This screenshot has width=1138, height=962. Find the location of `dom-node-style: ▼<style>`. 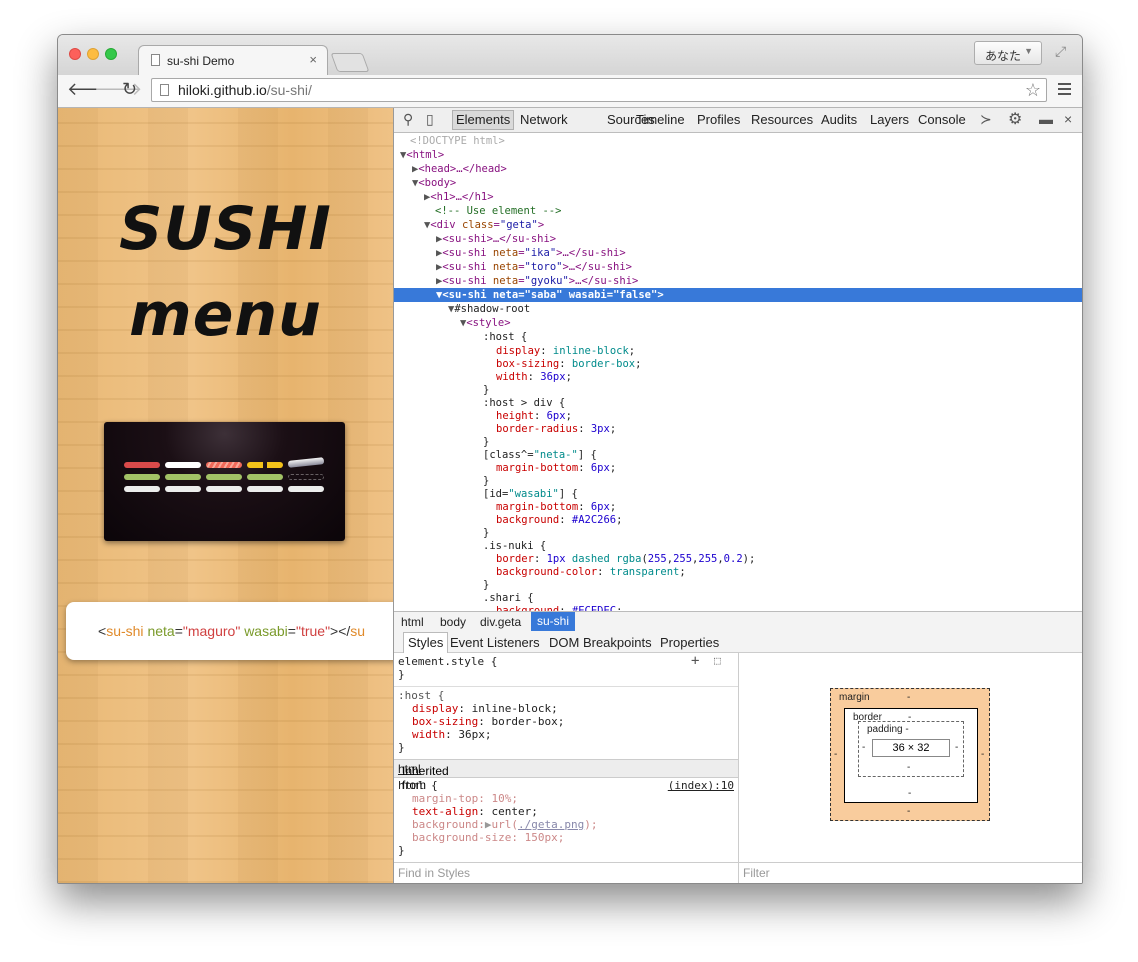

dom-node-style: ▼<style> is located at coordinates (485, 323).